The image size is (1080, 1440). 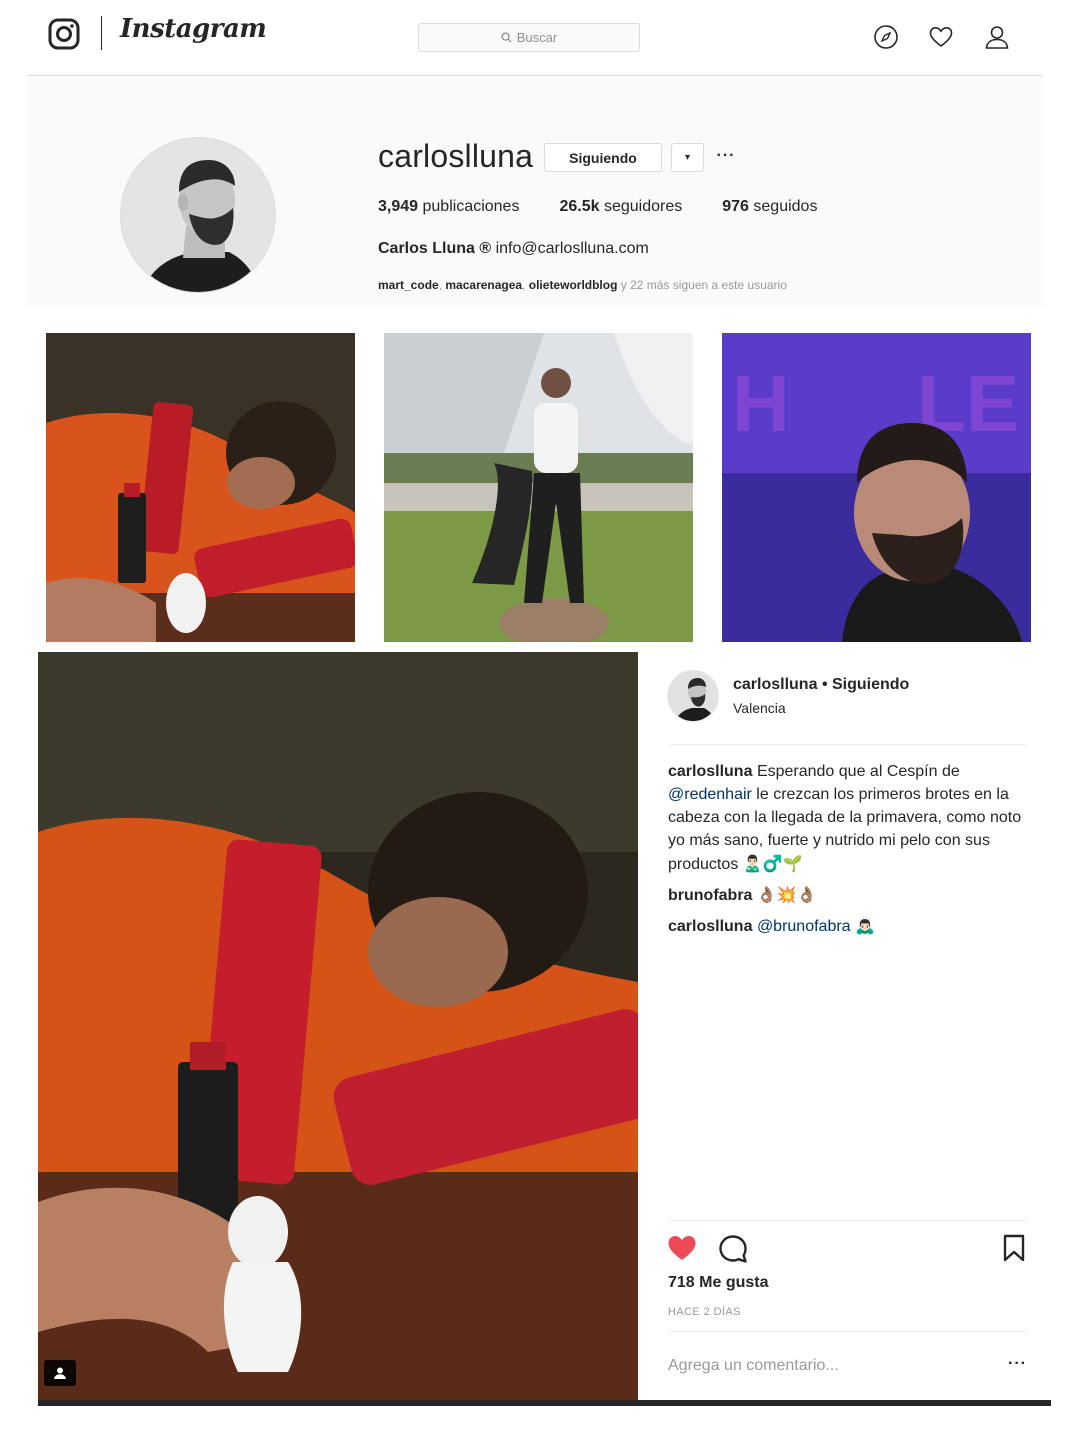 What do you see at coordinates (693, 696) in the screenshot?
I see `post-author-avatar` at bounding box center [693, 696].